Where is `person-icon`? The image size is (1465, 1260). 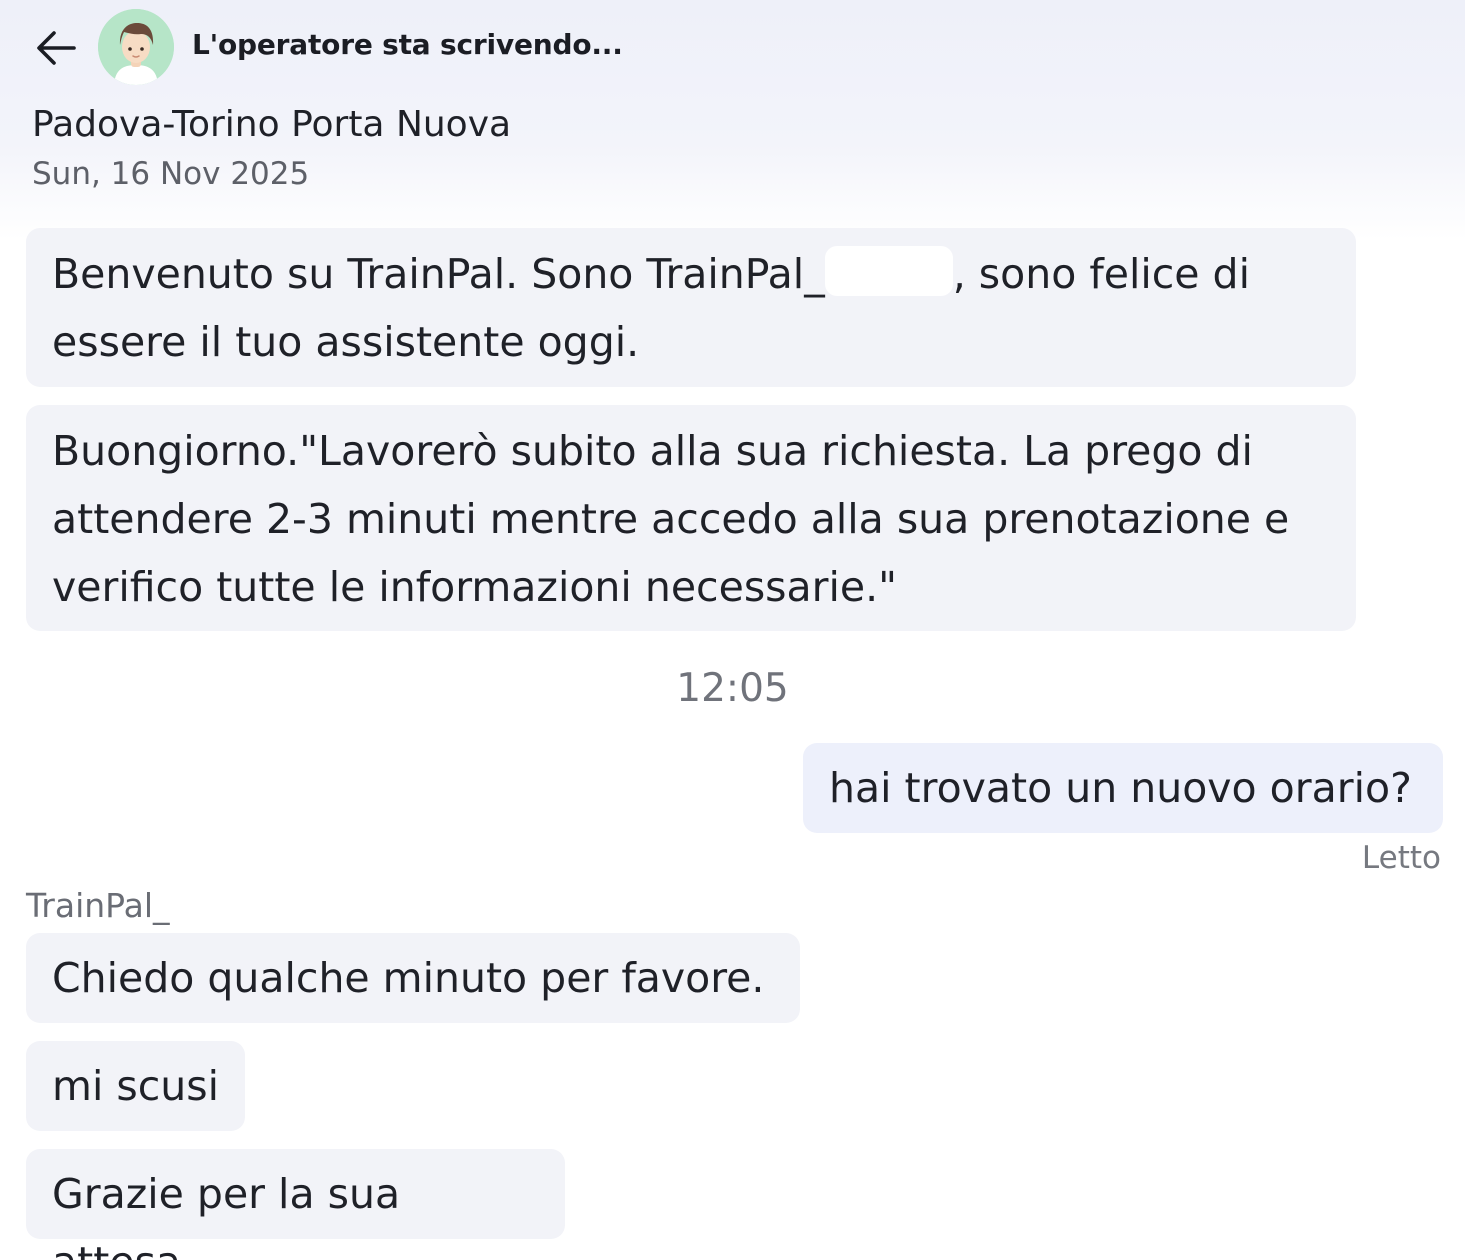 person-icon is located at coordinates (136, 47).